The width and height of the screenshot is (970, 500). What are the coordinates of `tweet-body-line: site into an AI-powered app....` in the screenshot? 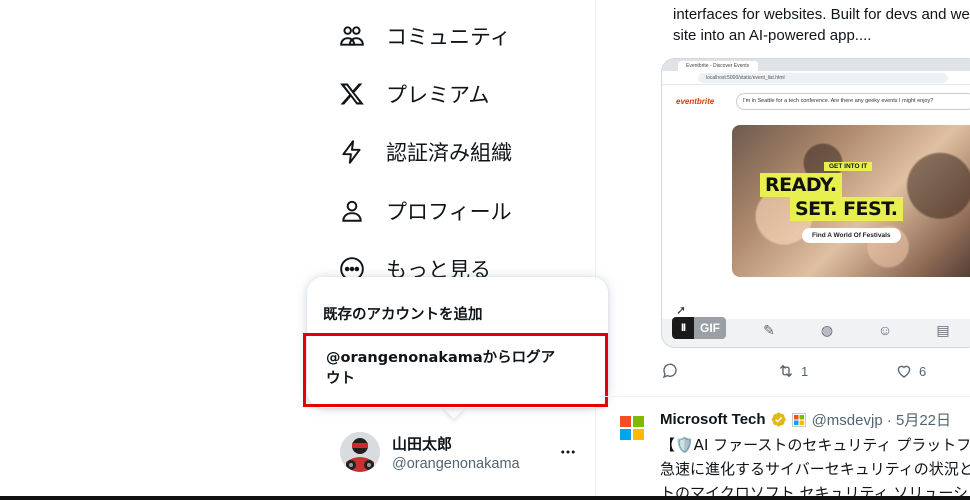 It's located at (772, 35).